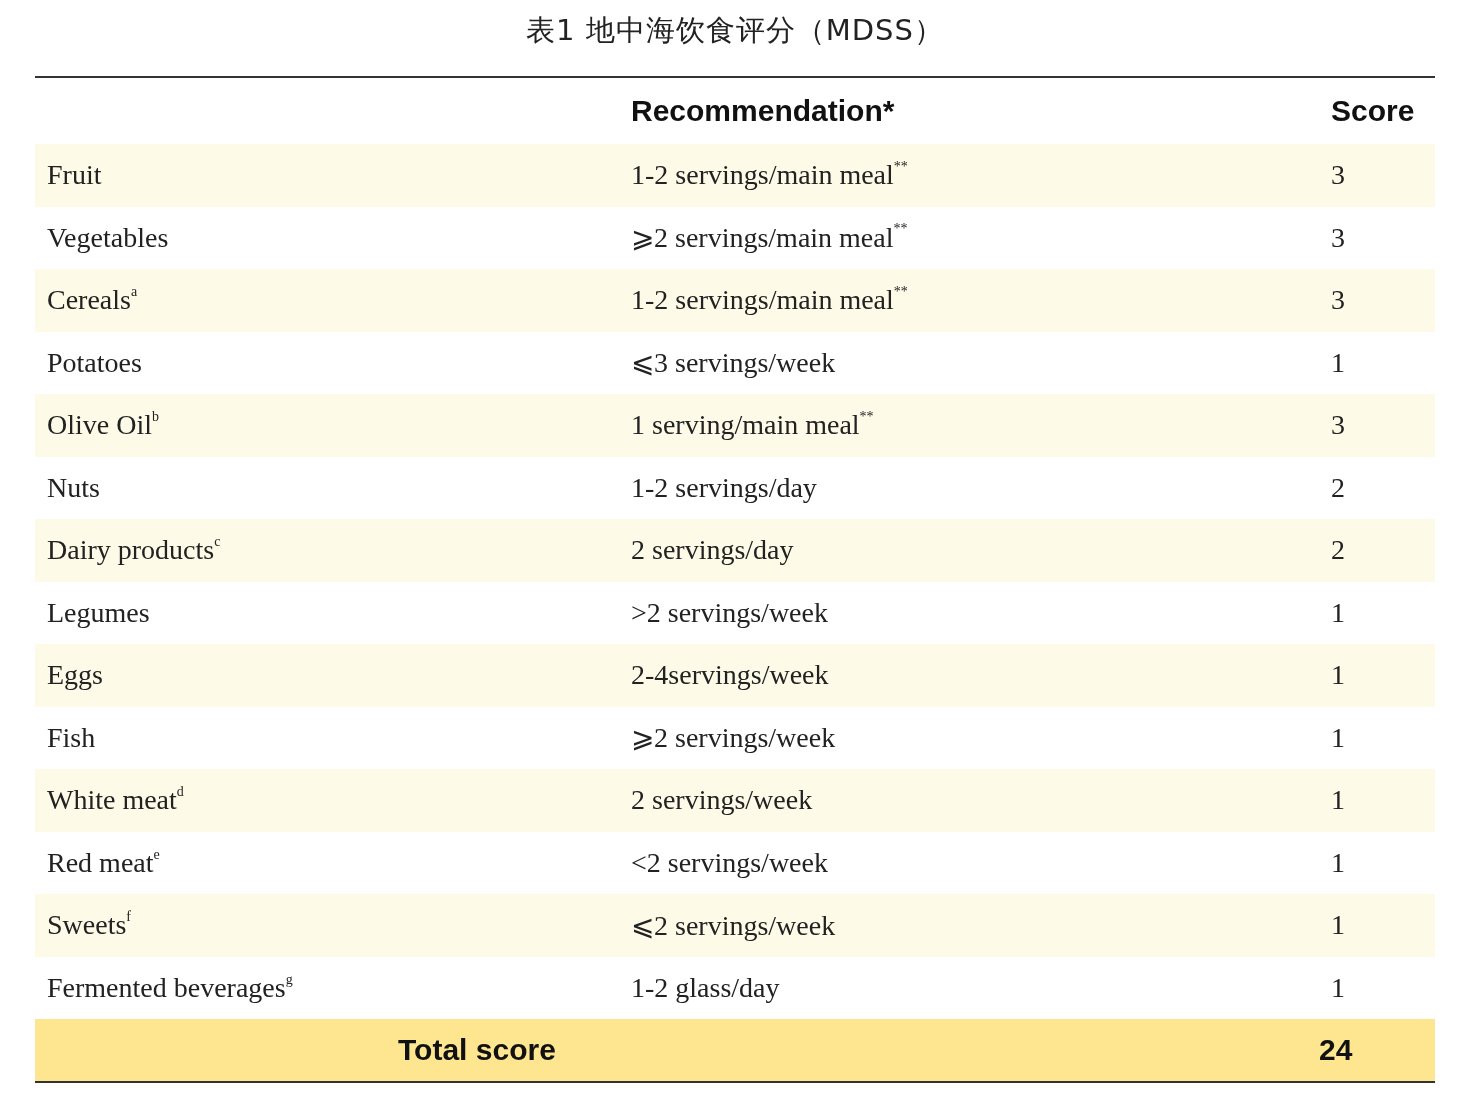 Image resolution: width=1479 pixels, height=1103 pixels. I want to click on table-cell-text: White meat$^{d}$, so click(115, 800).